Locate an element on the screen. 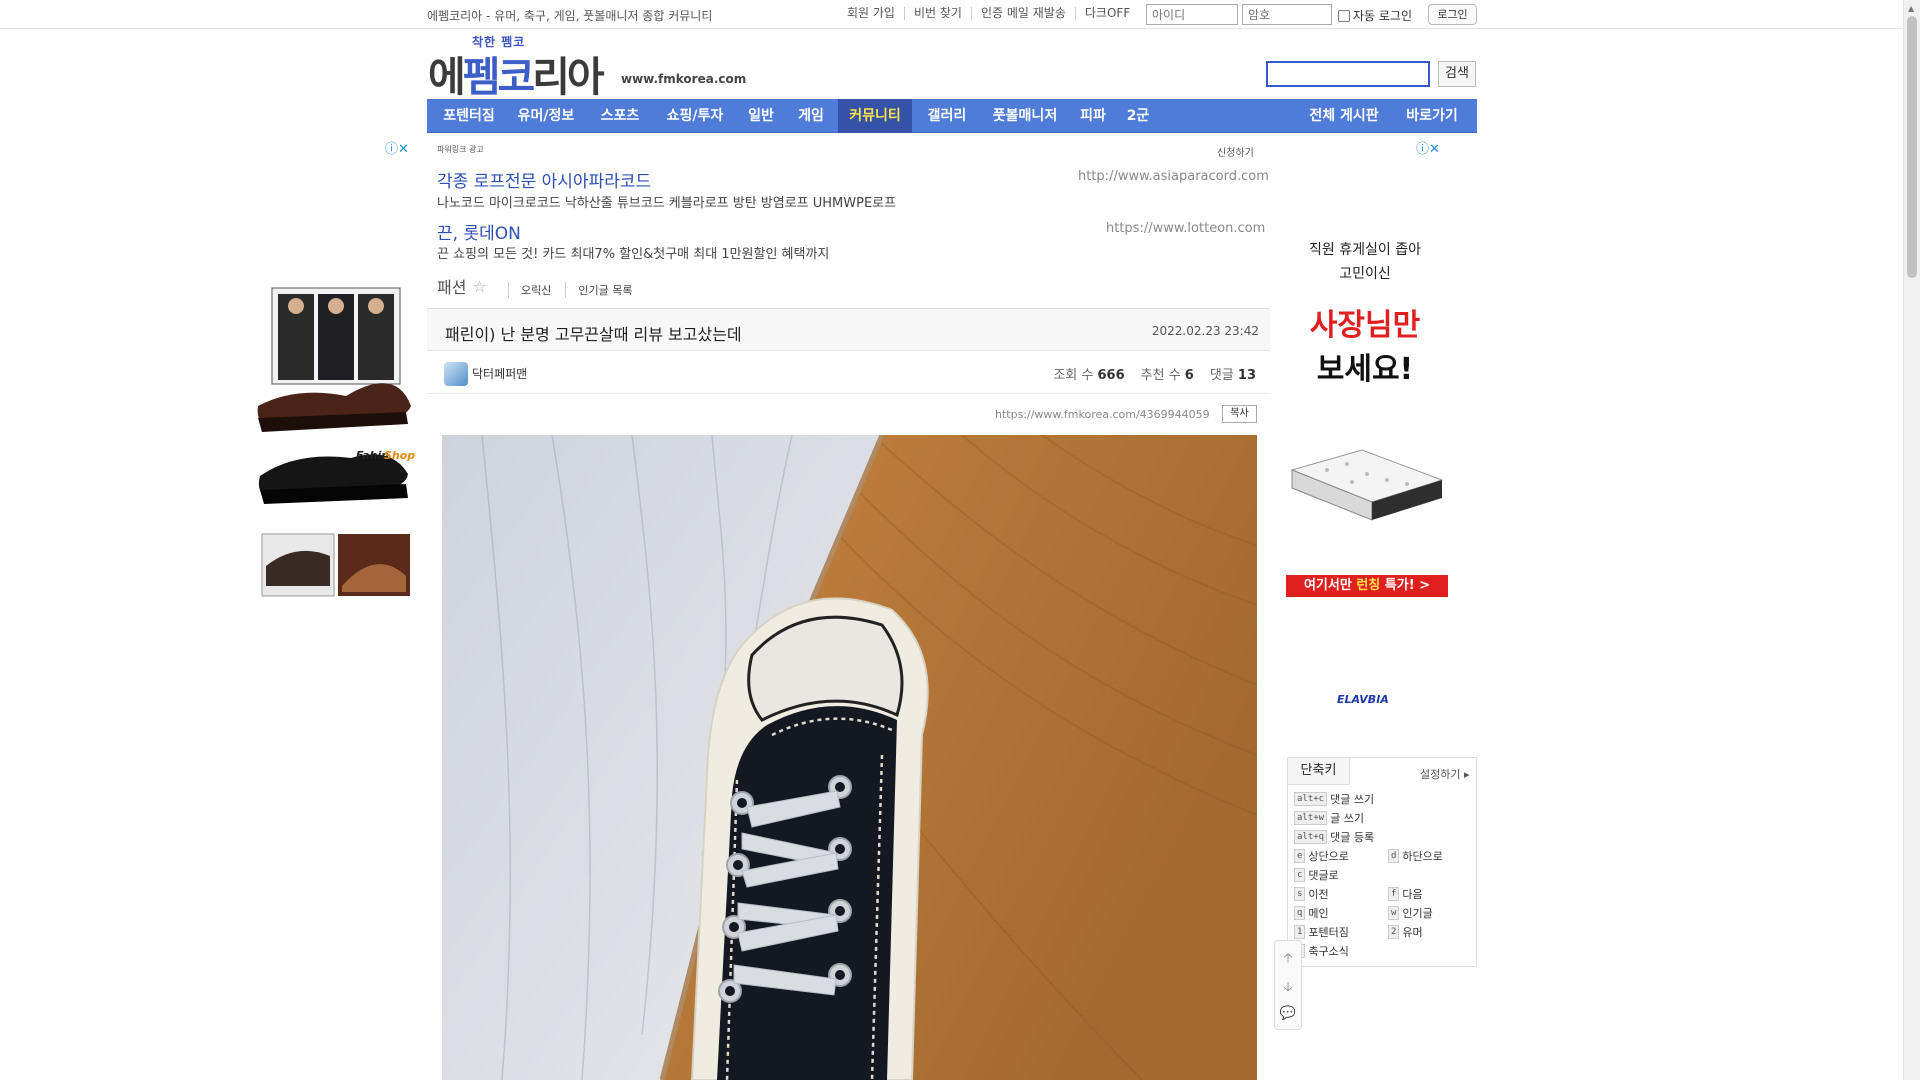  shortcut-item: alt+c 댓글 쓰기 is located at coordinates (1334, 799).